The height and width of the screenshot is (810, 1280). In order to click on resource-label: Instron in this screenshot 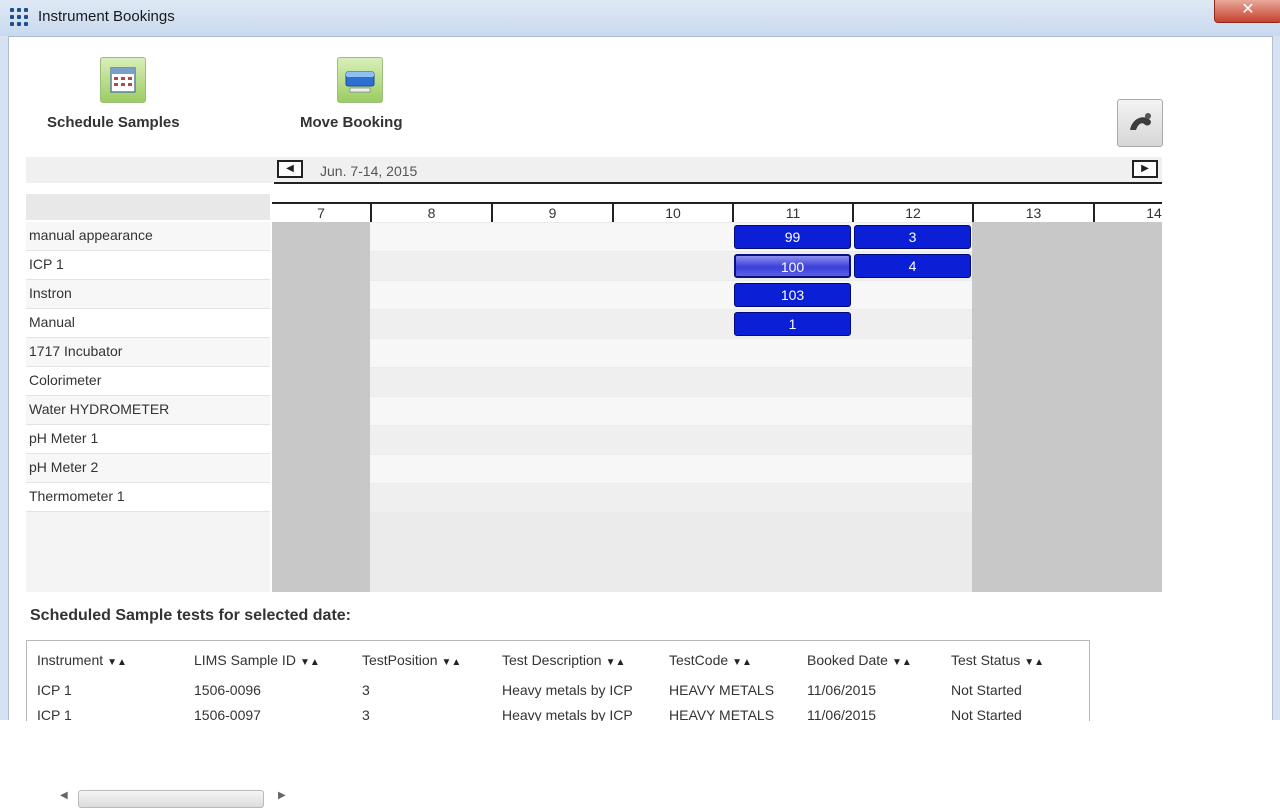, I will do `click(50, 293)`.